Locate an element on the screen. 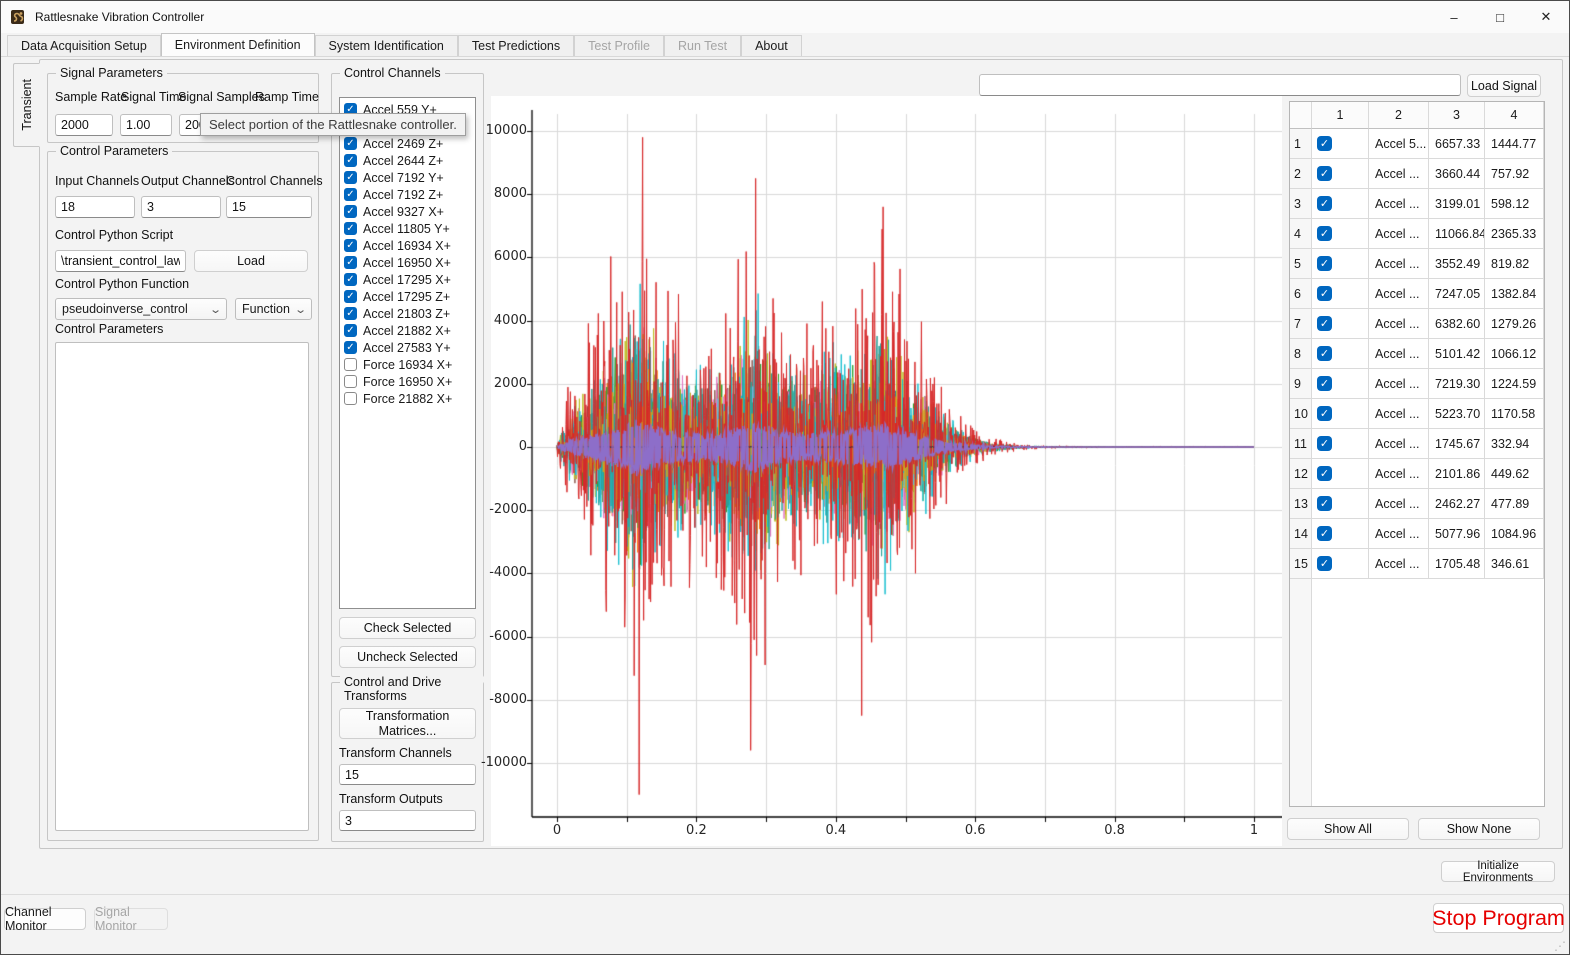 The width and height of the screenshot is (1570, 955). channel-item: ✓ Accel 17295 X+ is located at coordinates (407, 279).